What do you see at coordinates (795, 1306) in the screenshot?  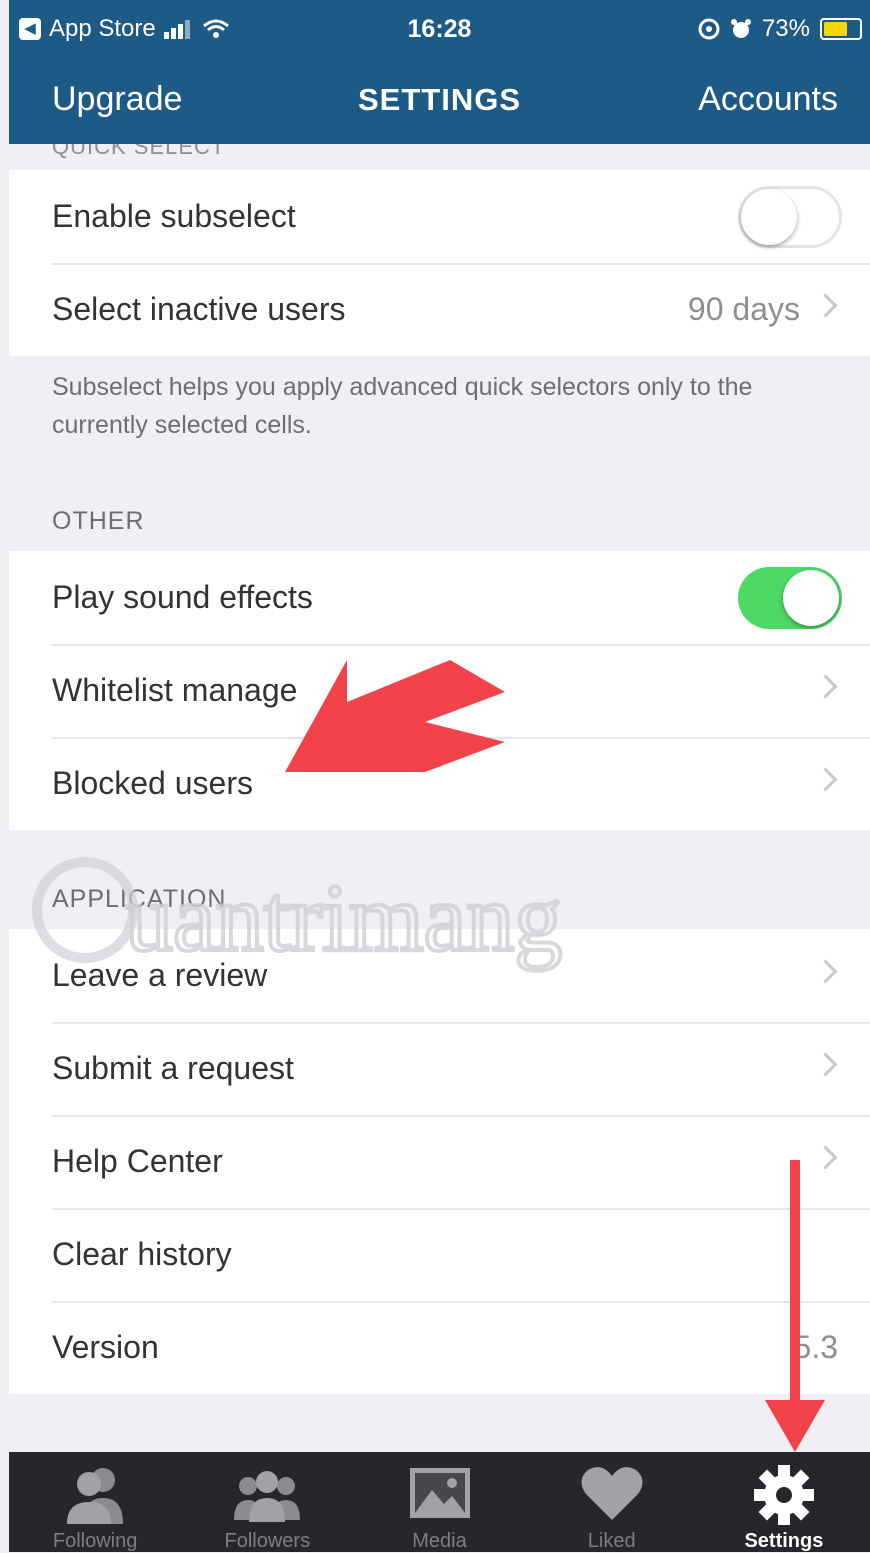 I see `annotation-down-arrow-icon` at bounding box center [795, 1306].